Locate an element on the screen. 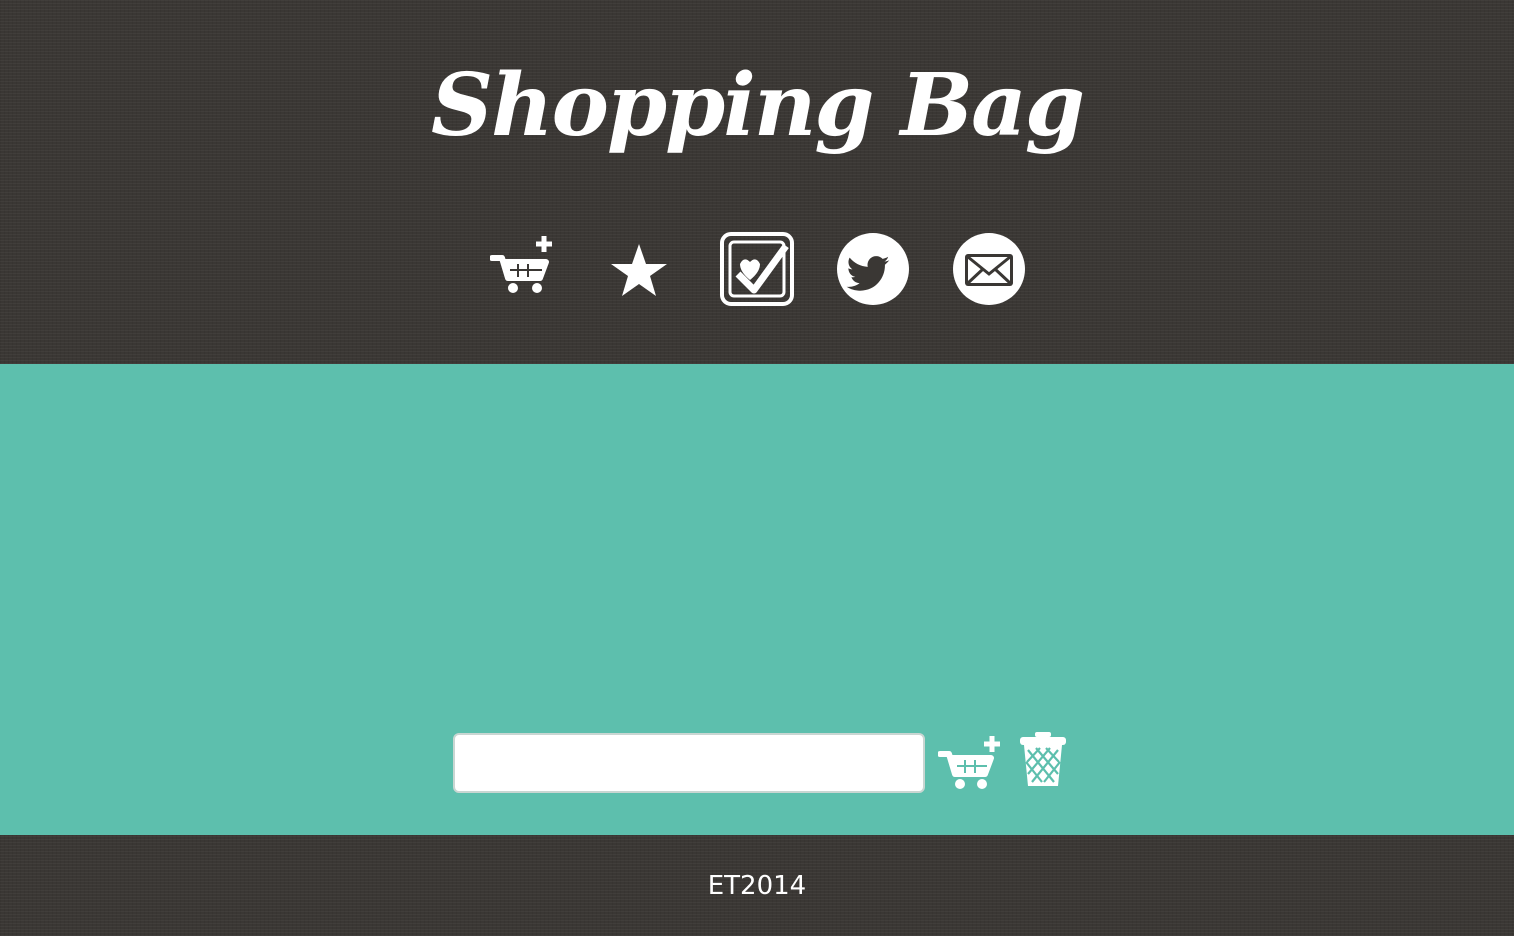 The width and height of the screenshot is (1514, 936). twitter-icon is located at coordinates (873, 269).